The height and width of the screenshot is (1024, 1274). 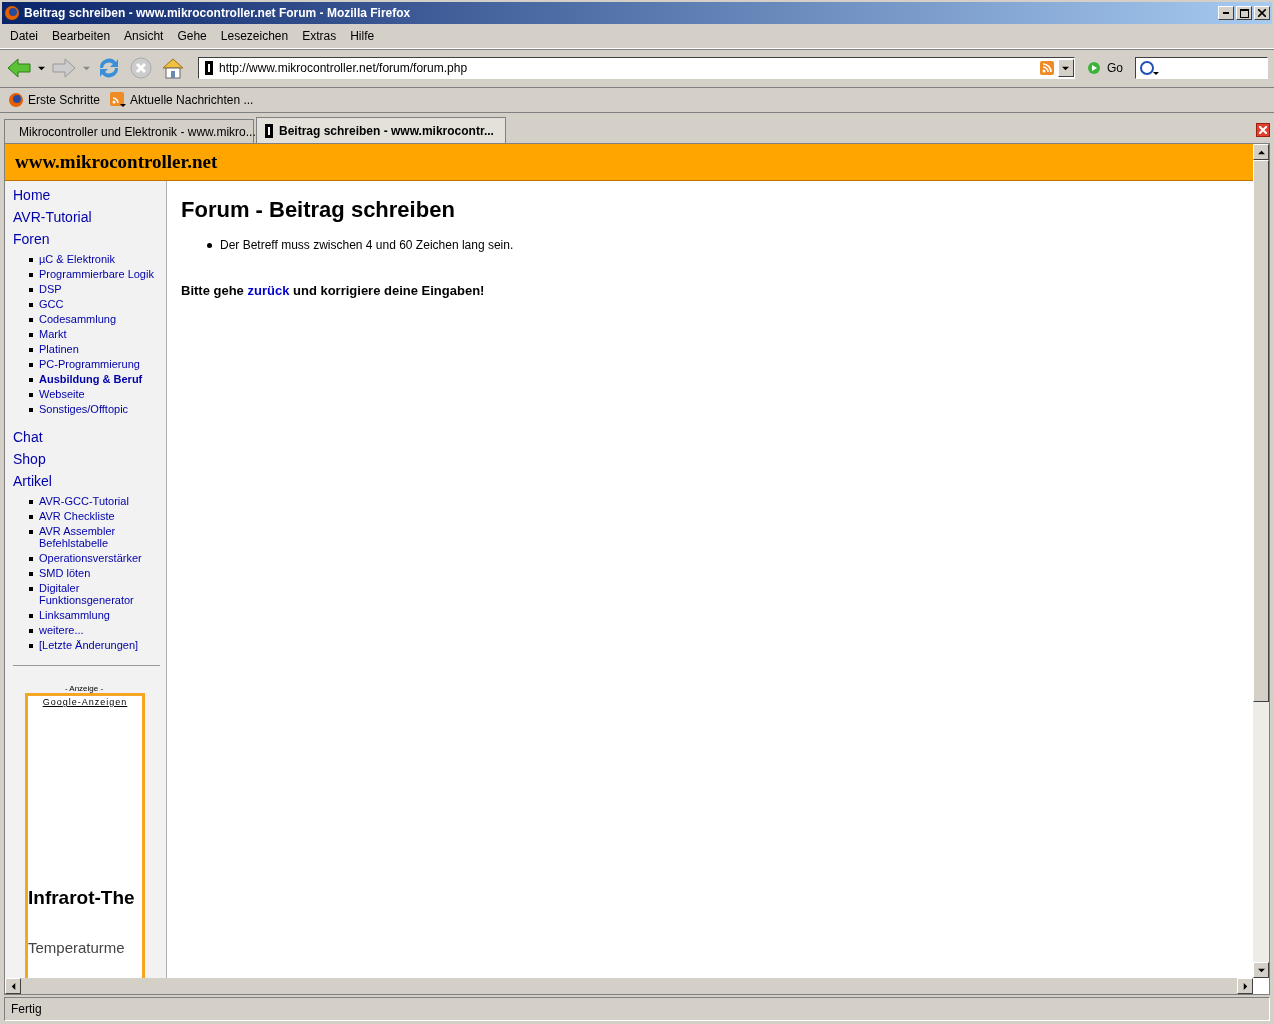 What do you see at coordinates (218, 13) in the screenshot?
I see `window-title: Beitrag schreiben - www.mikrocontroller.net Forum - Mozilla Firefox` at bounding box center [218, 13].